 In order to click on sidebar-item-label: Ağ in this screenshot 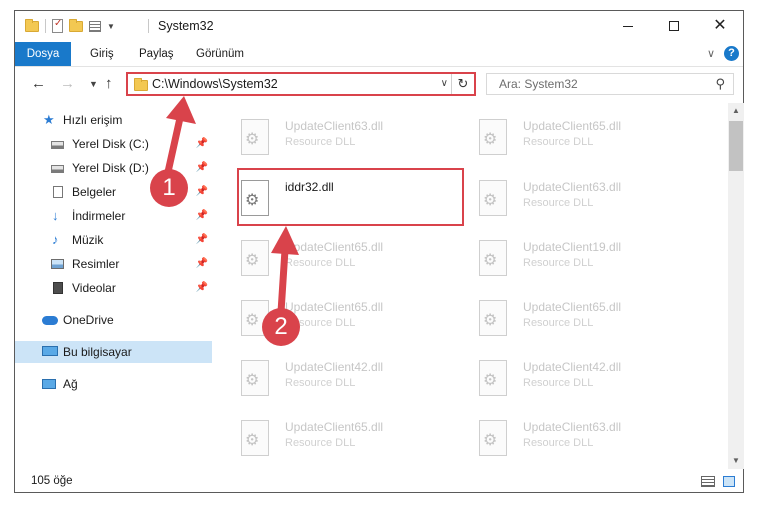, I will do `click(70, 384)`.